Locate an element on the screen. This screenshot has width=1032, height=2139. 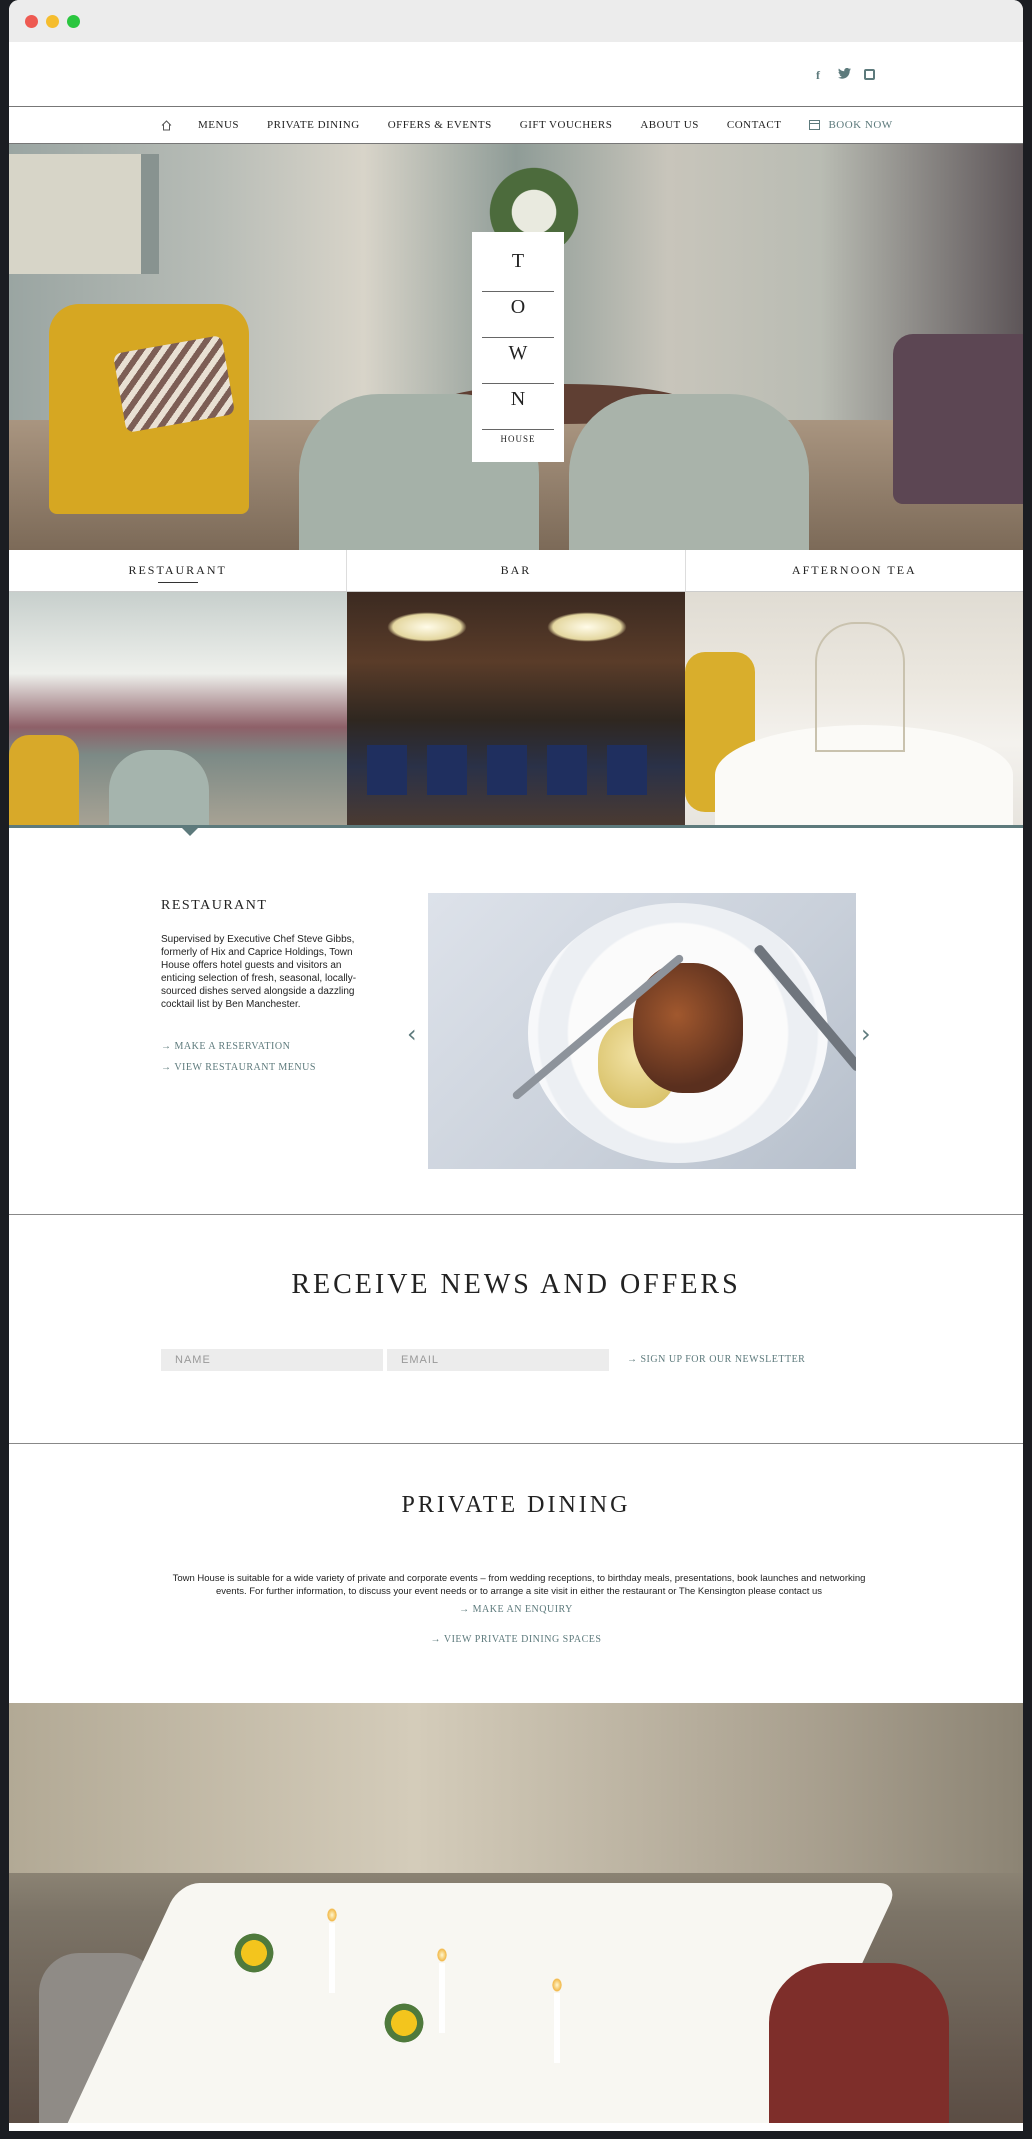
logo-letter: N is located at coordinates (518, 407).